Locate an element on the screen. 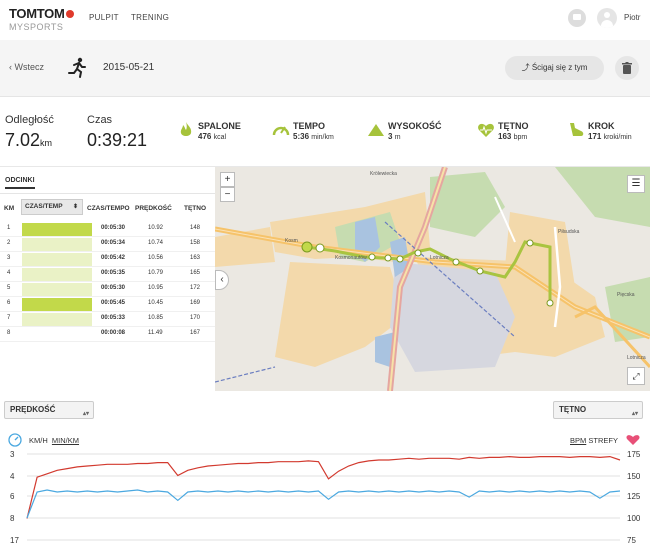 Image resolution: width=650 pixels, height=553 pixels. unit-bpm: BPM is located at coordinates (578, 440).